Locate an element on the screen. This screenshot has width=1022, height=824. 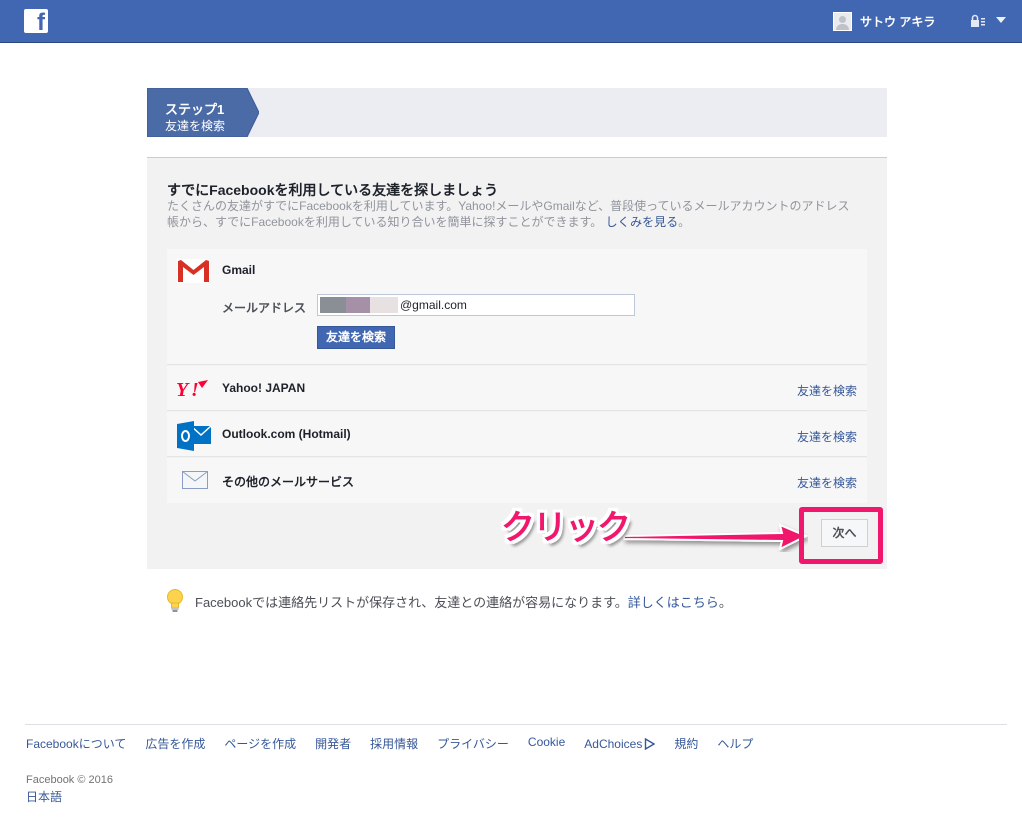
top-navigation-bar: f サトウ アキラ is located at coordinates (511, 21).